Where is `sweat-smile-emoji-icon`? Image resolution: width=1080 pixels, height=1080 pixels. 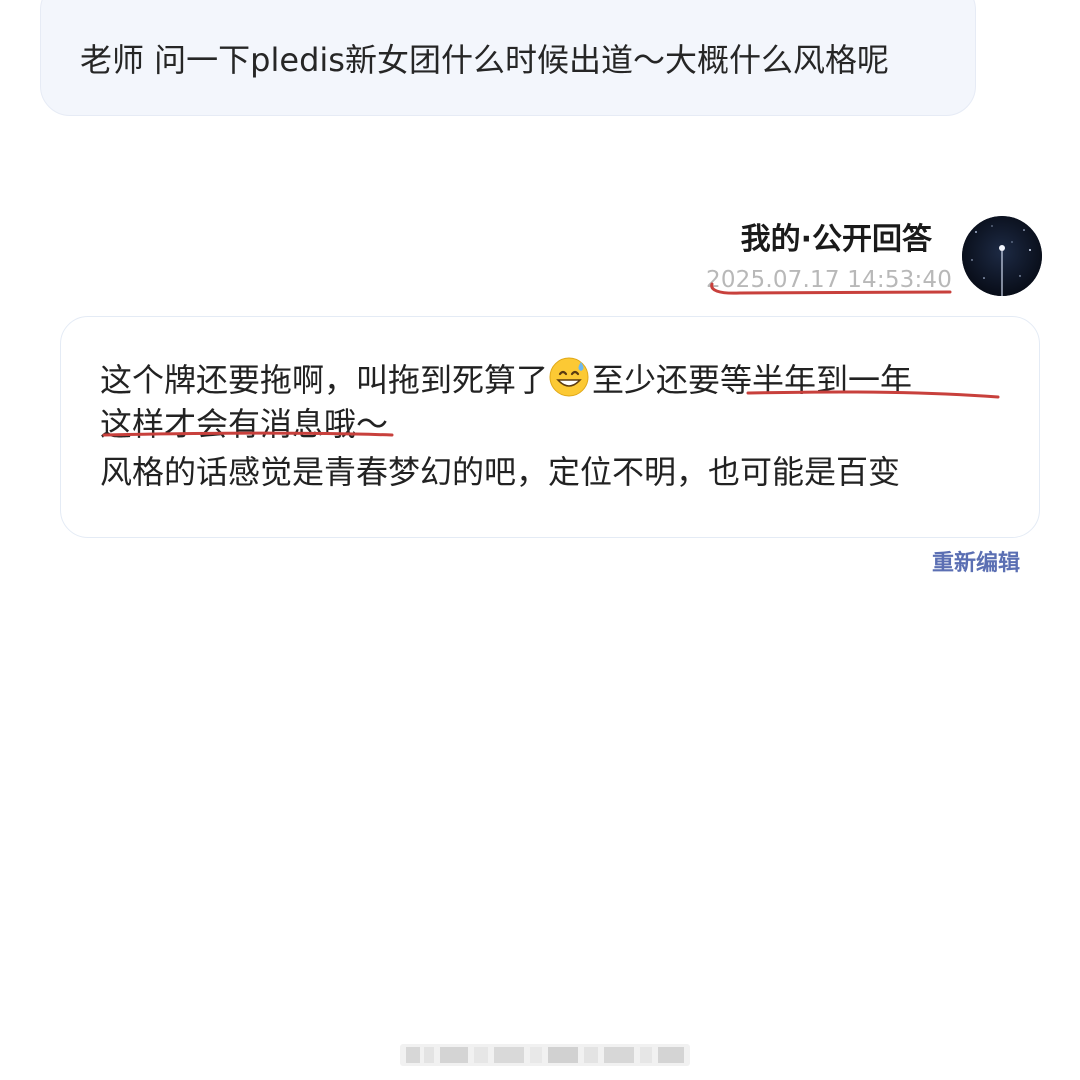
sweat-smile-emoji-icon is located at coordinates (570, 377).